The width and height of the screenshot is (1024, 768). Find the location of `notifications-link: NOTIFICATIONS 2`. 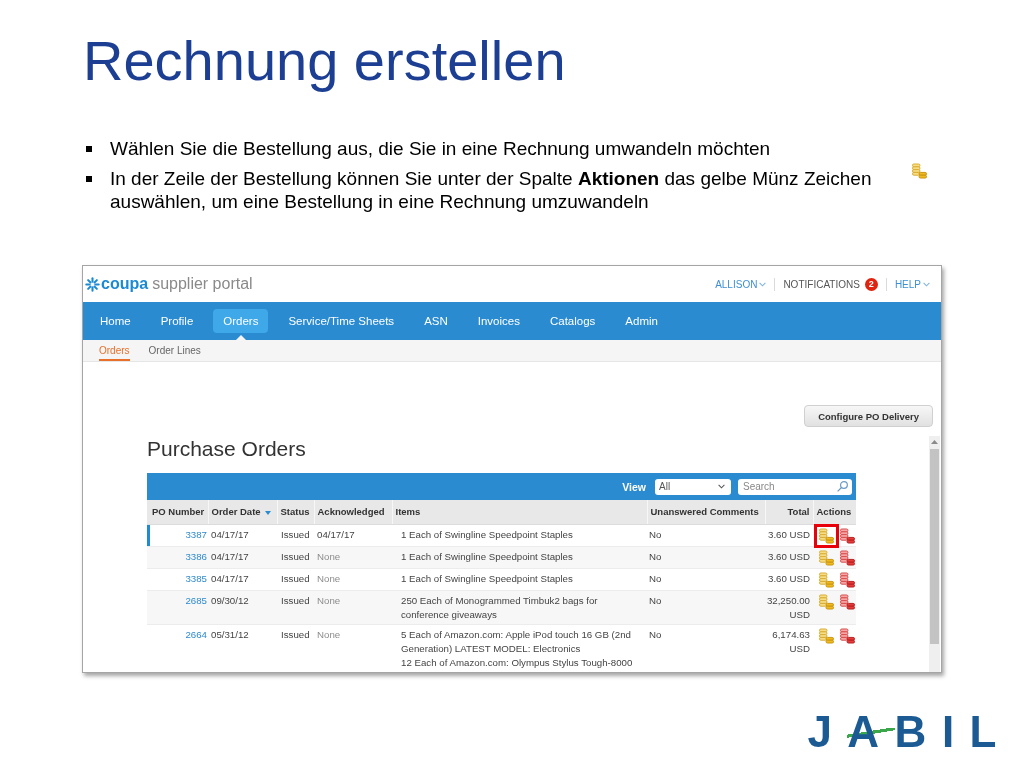

notifications-link: NOTIFICATIONS 2 is located at coordinates (830, 284).